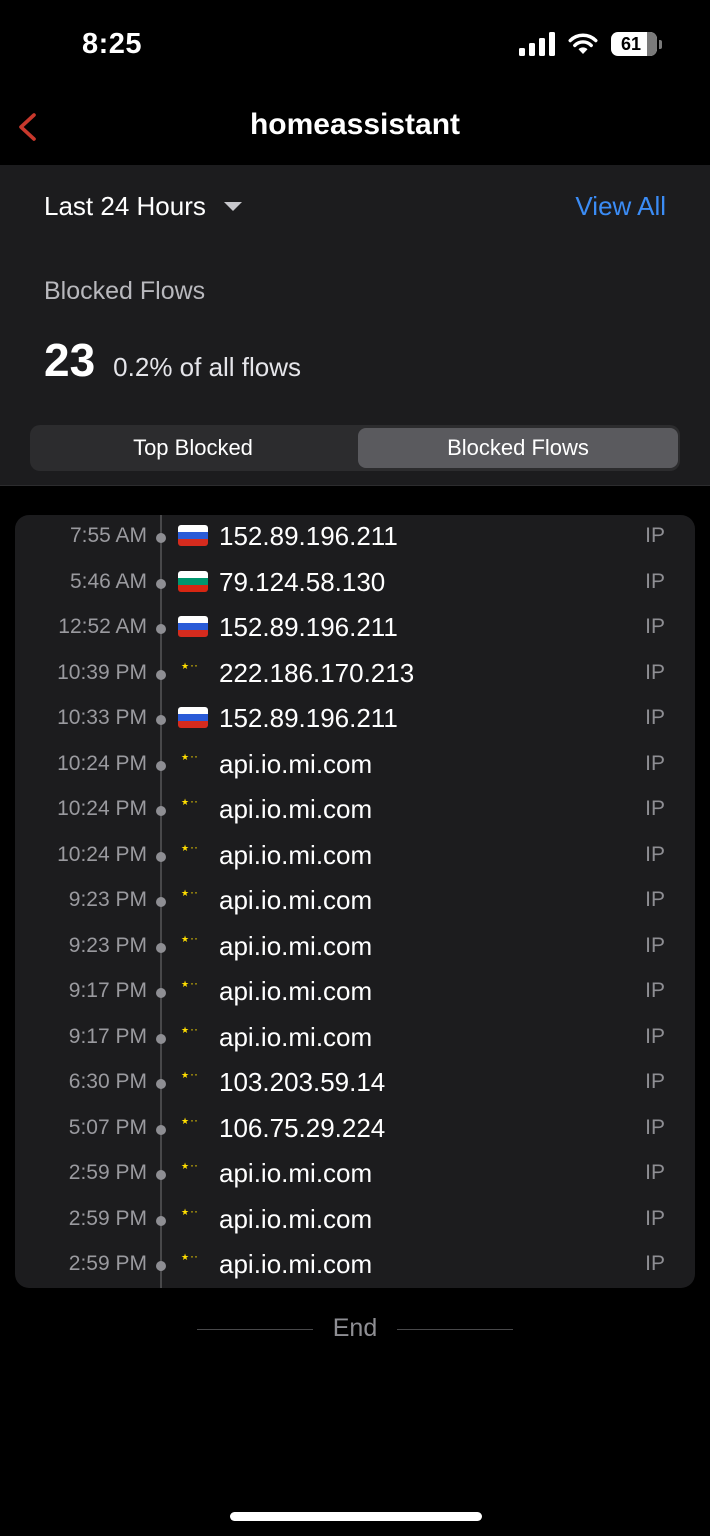 The width and height of the screenshot is (710, 1536). What do you see at coordinates (102, 626) in the screenshot?
I see `flow-time: 12:52 AM` at bounding box center [102, 626].